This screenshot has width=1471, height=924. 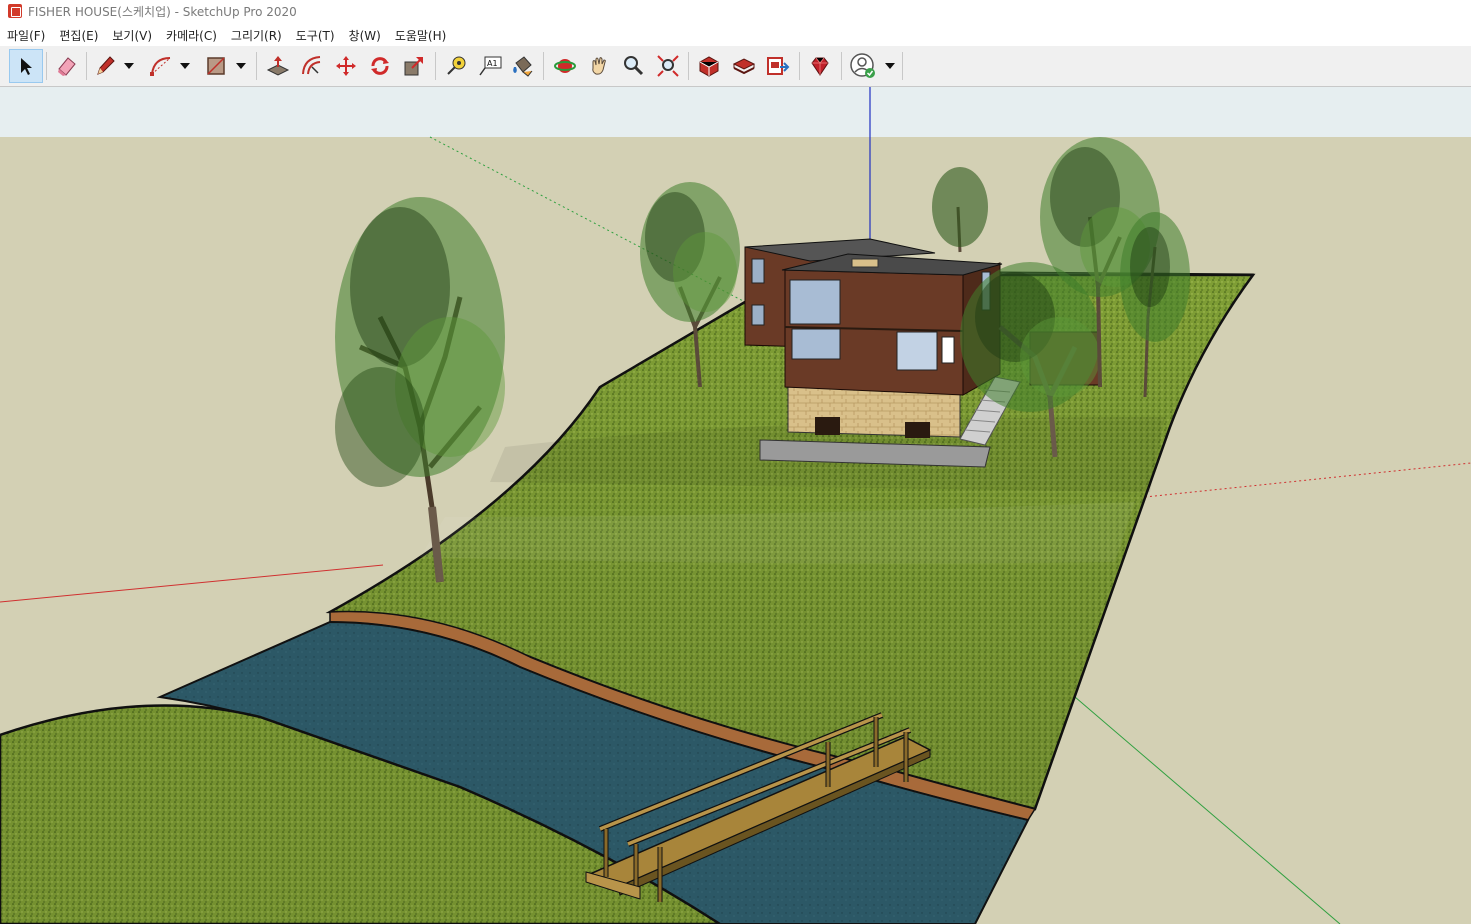 I want to click on menu-help: 도움말(H), so click(x=421, y=35).